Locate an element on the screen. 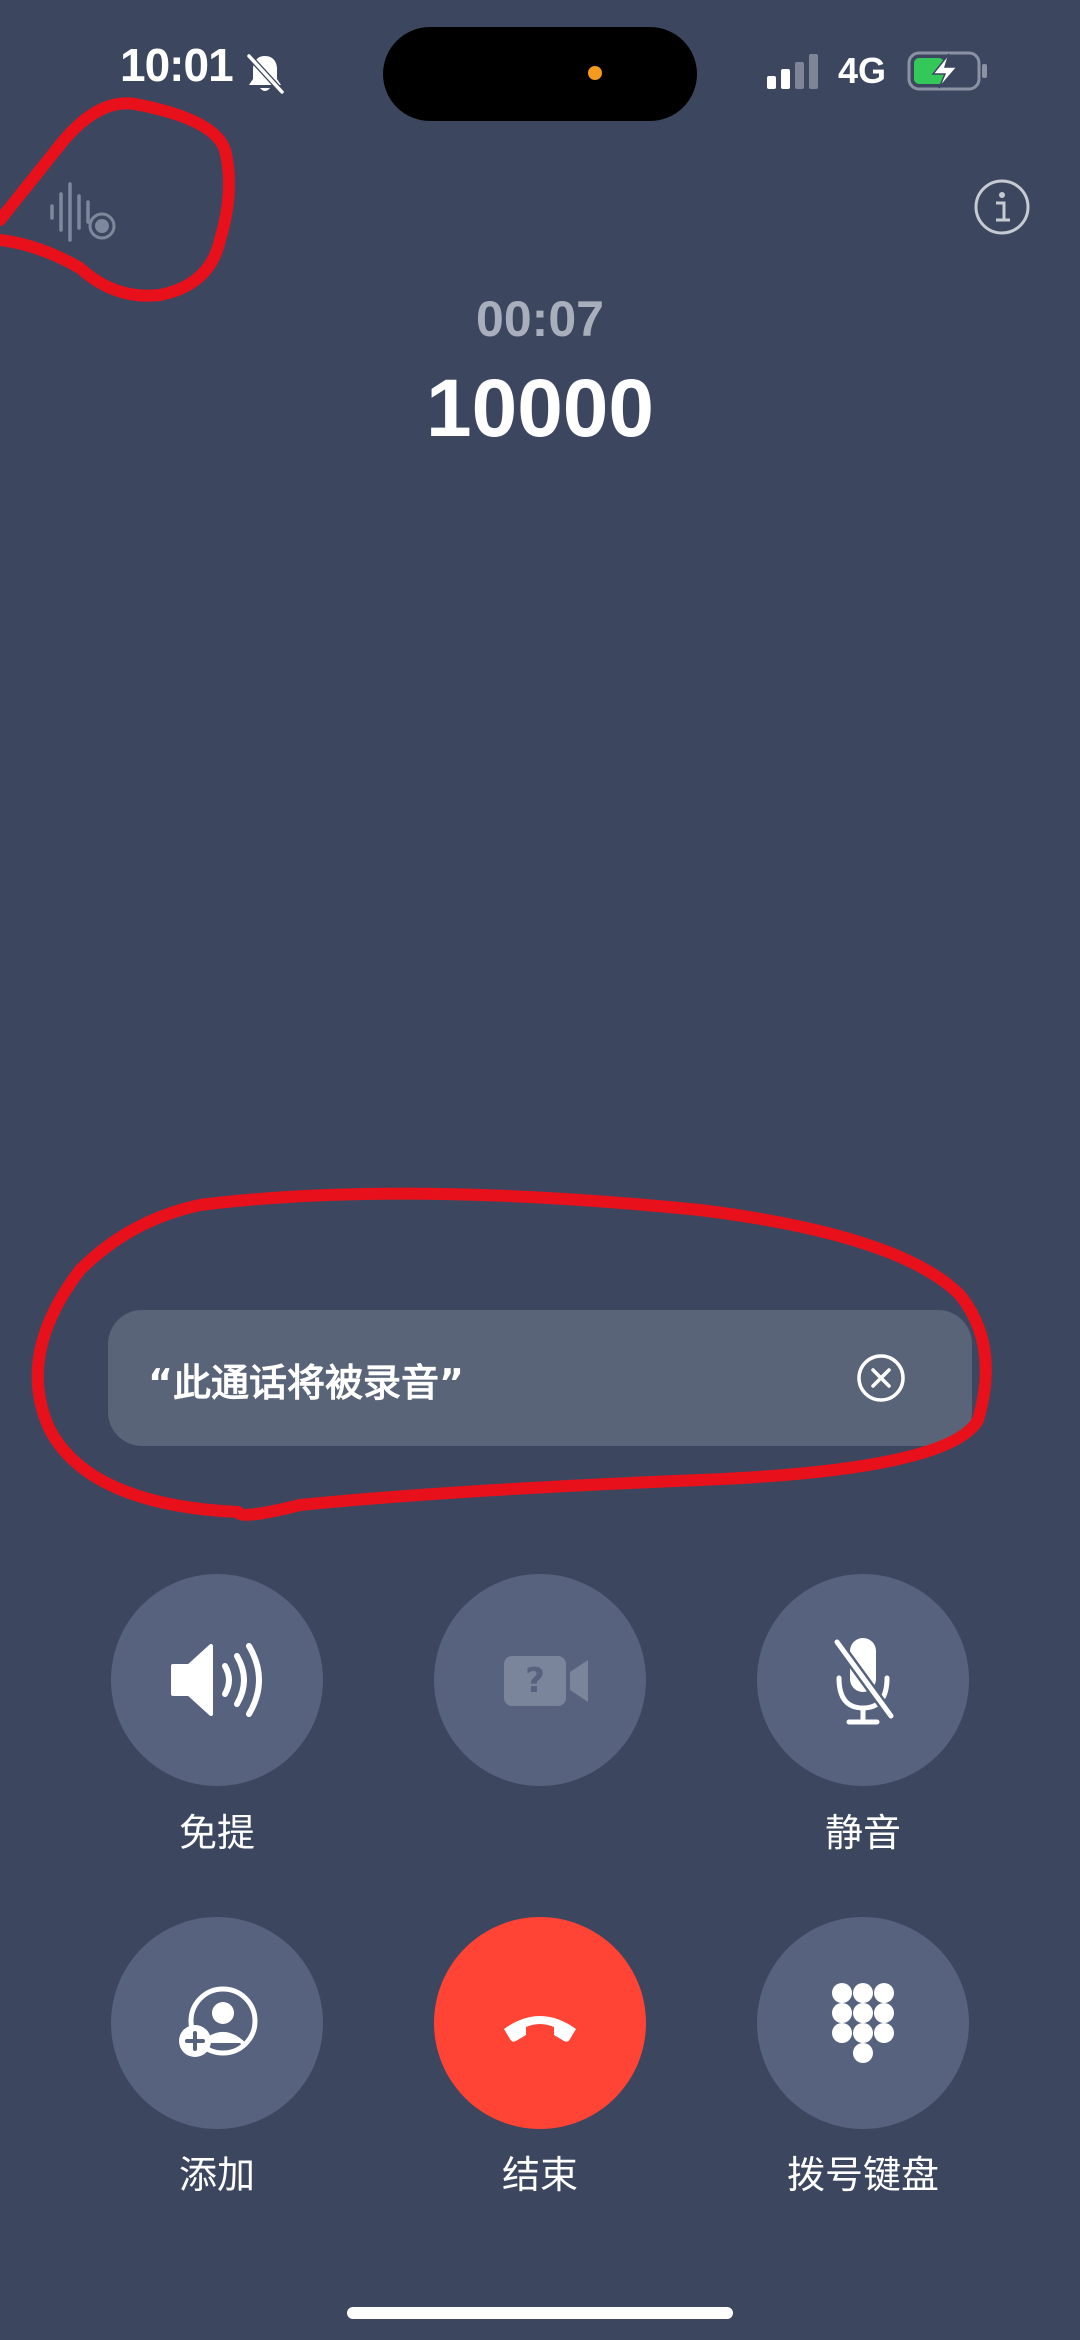  add-call-icon is located at coordinates (218, 2021).